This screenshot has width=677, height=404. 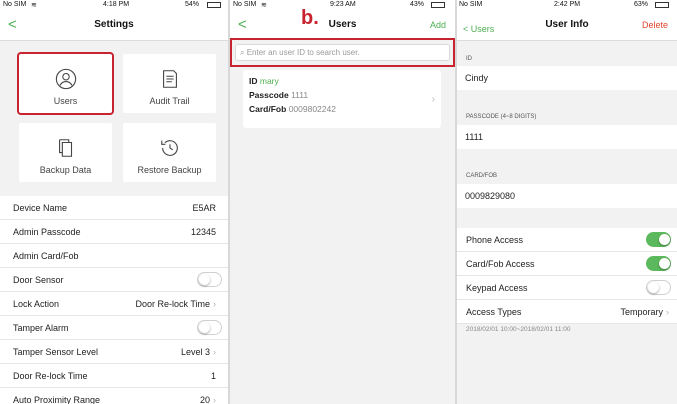 I want to click on auto-proximity-row: Auto Proximity Range 20 ›, so click(x=114, y=396).